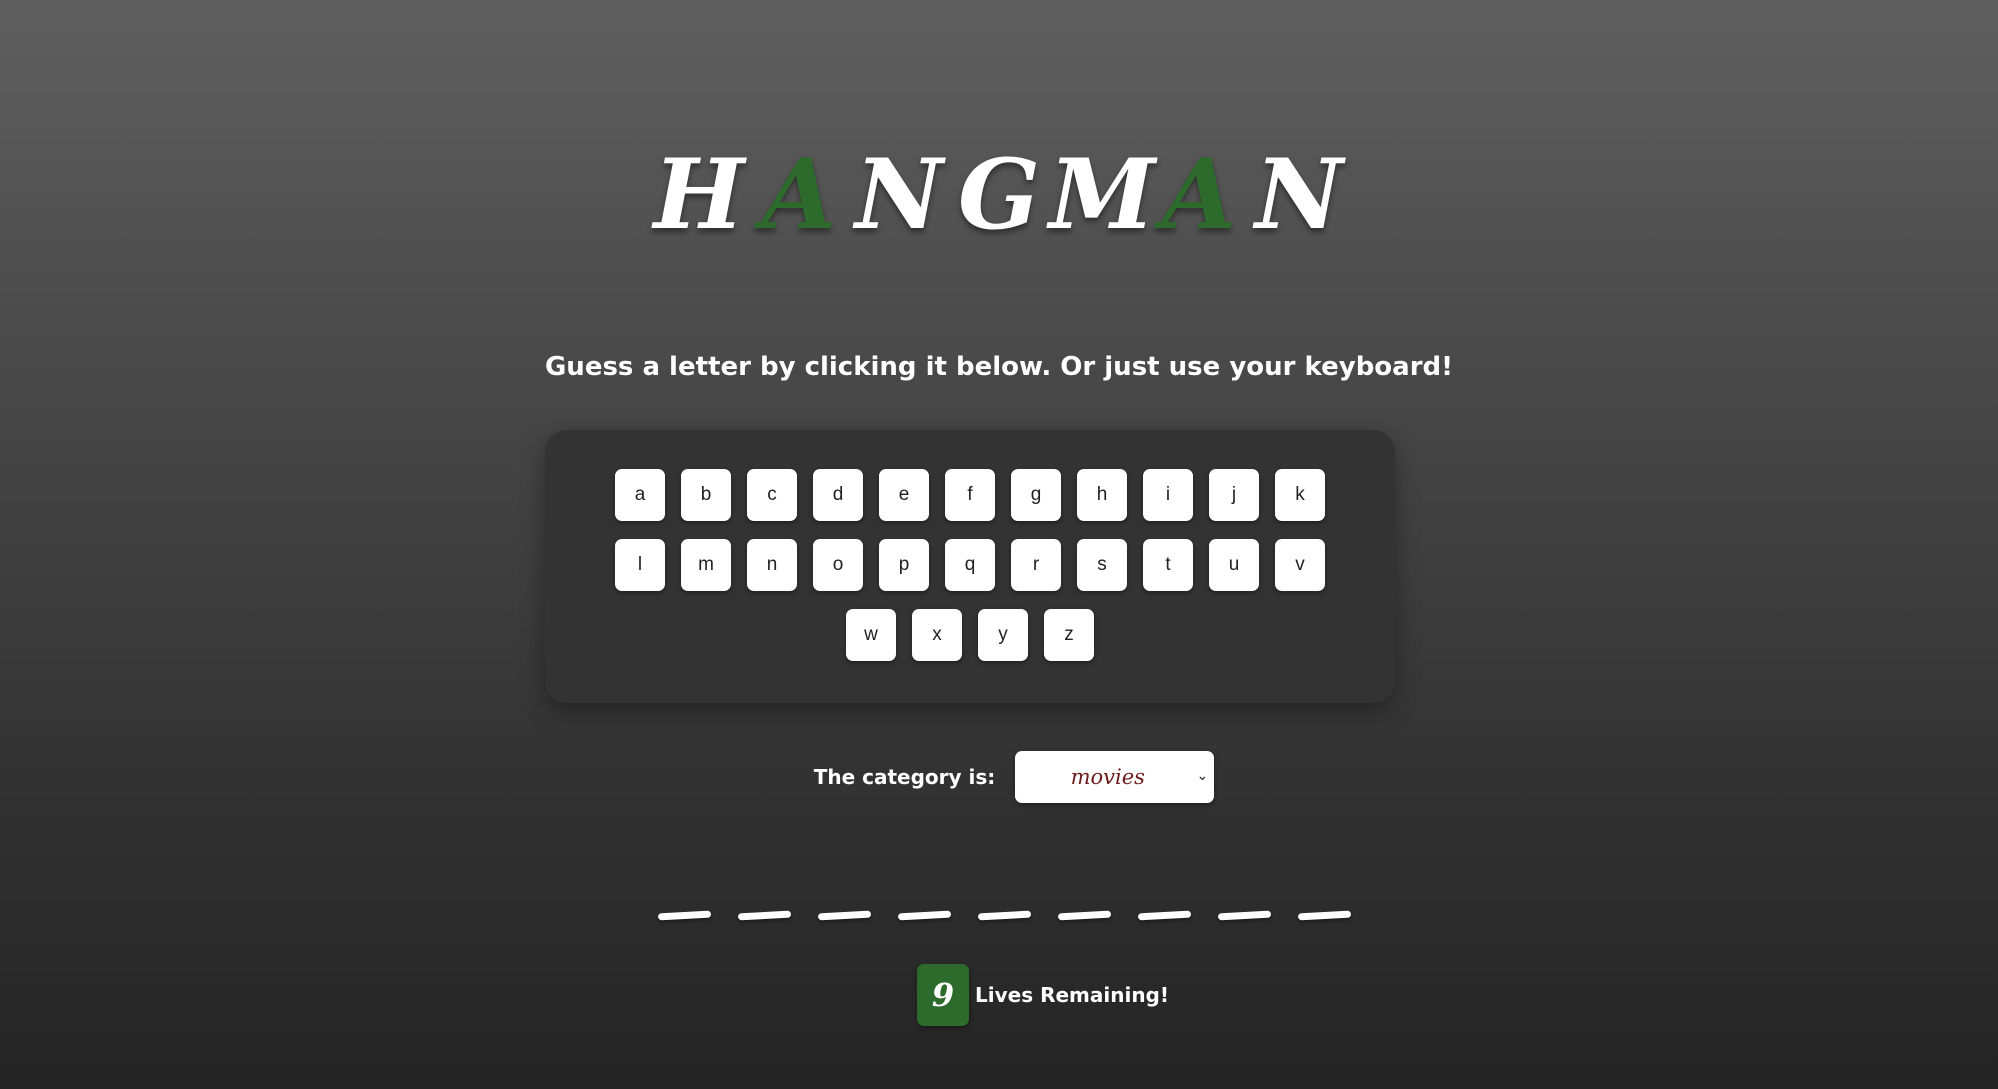 The width and height of the screenshot is (1998, 1089). Describe the element at coordinates (1102, 565) in the screenshot. I see `letter-key-s: s` at that location.